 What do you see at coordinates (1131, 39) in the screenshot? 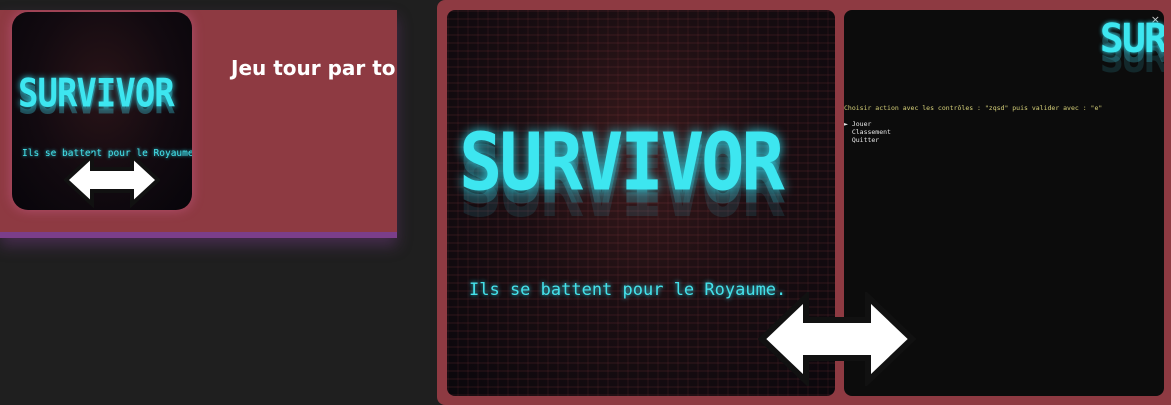
I see `console-logo: SUR` at bounding box center [1131, 39].